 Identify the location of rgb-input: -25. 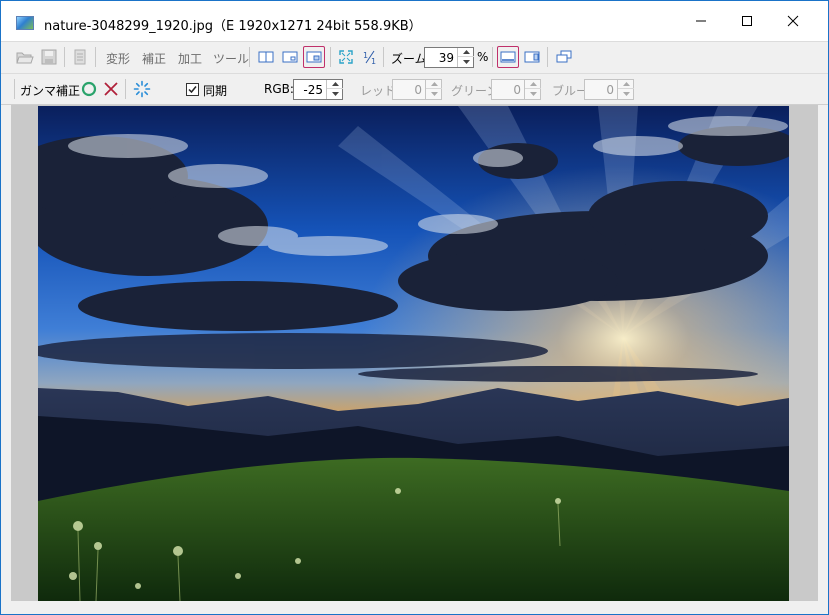
(318, 89).